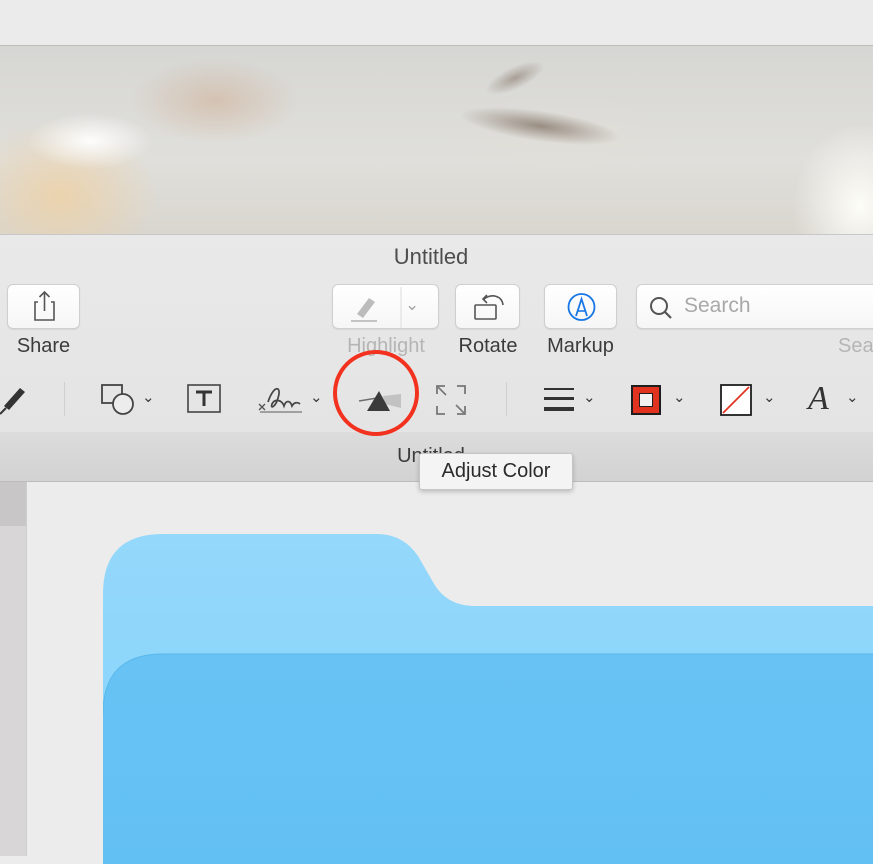 The height and width of the screenshot is (864, 873). Describe the element at coordinates (589, 397) in the screenshot. I see `shape-style-chevron-icon: ⌄` at that location.